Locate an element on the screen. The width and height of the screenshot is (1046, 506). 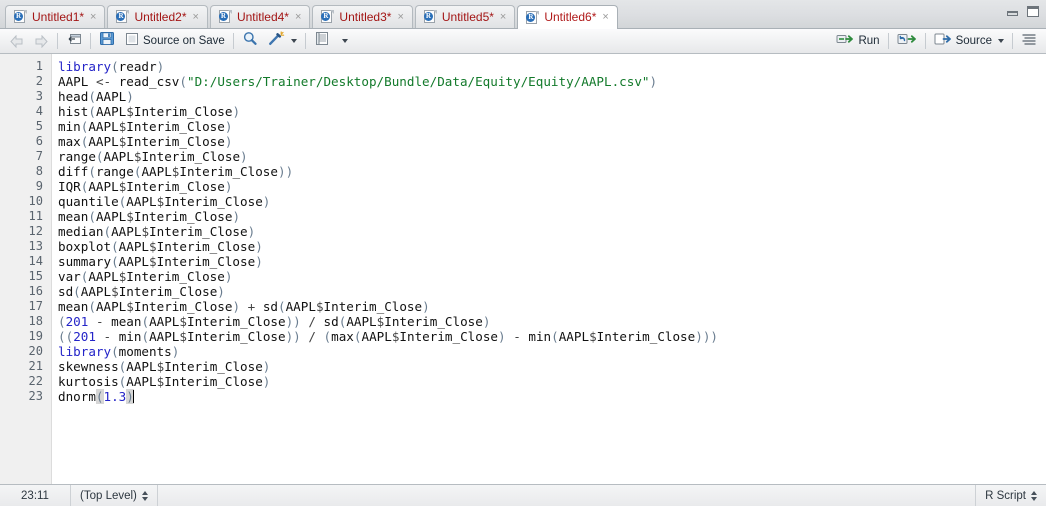
save-button is located at coordinates (107, 41).